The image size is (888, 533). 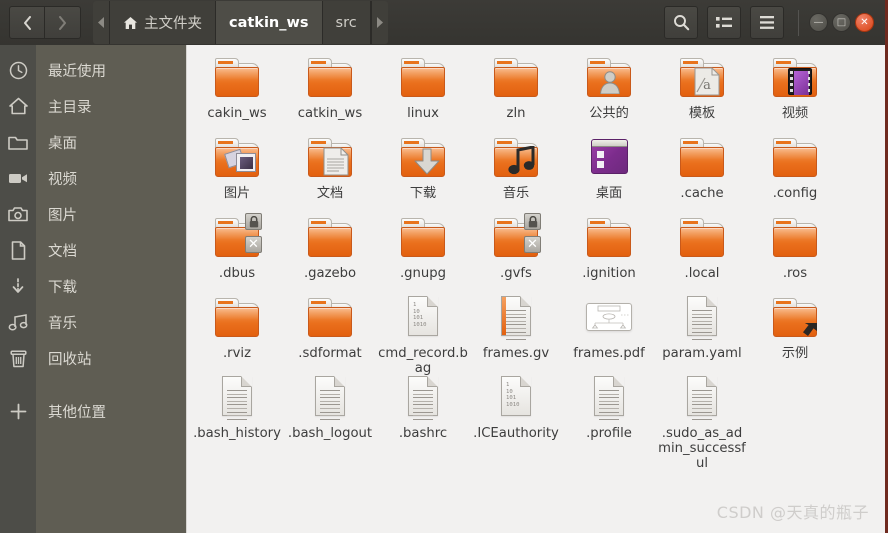 I want to click on file-label: .bashrc, so click(x=423, y=433).